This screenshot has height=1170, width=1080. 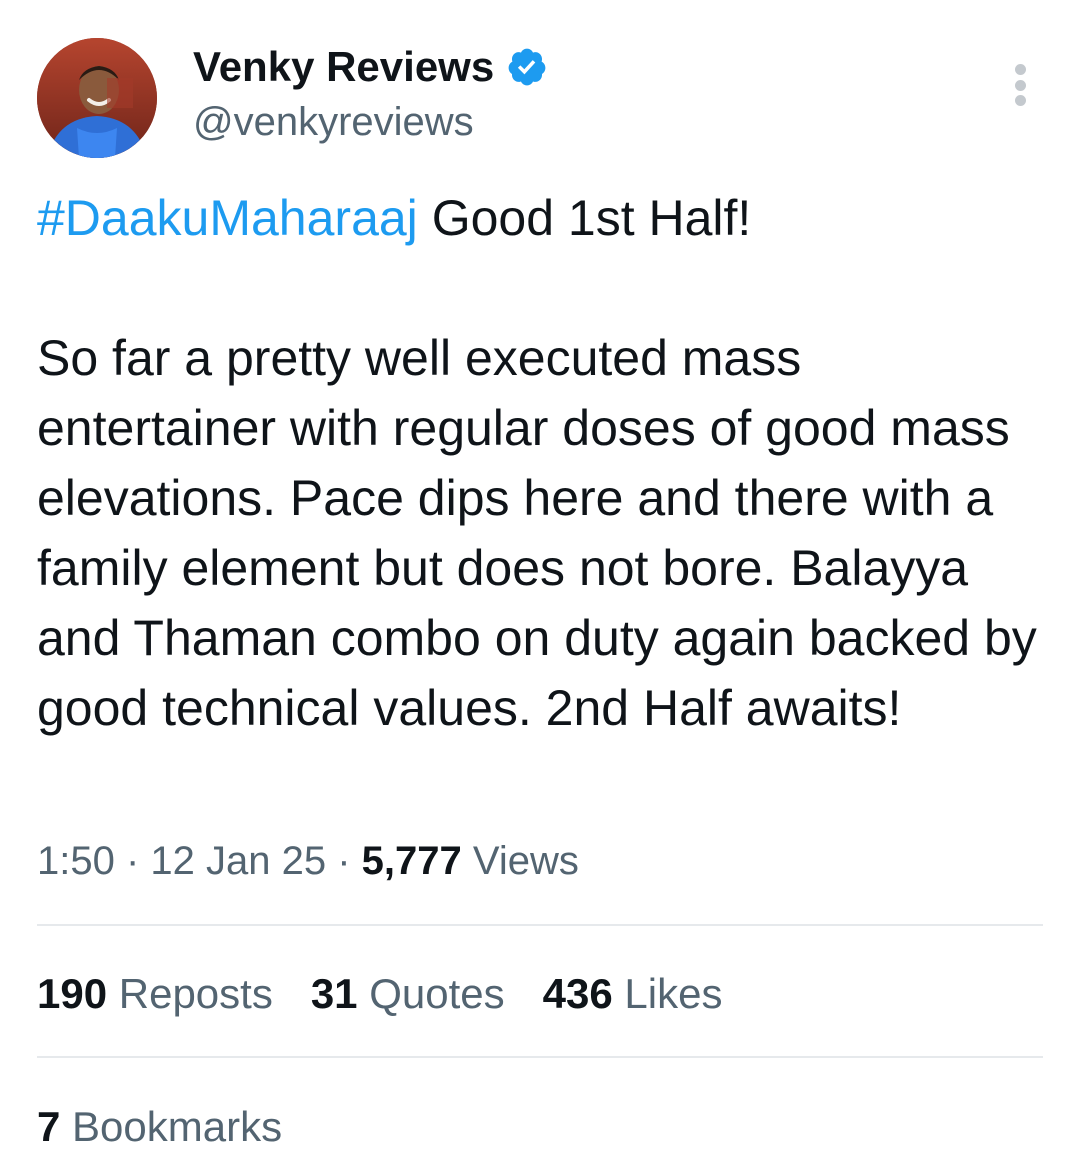 I want to click on avatar-image, so click(x=97, y=98).